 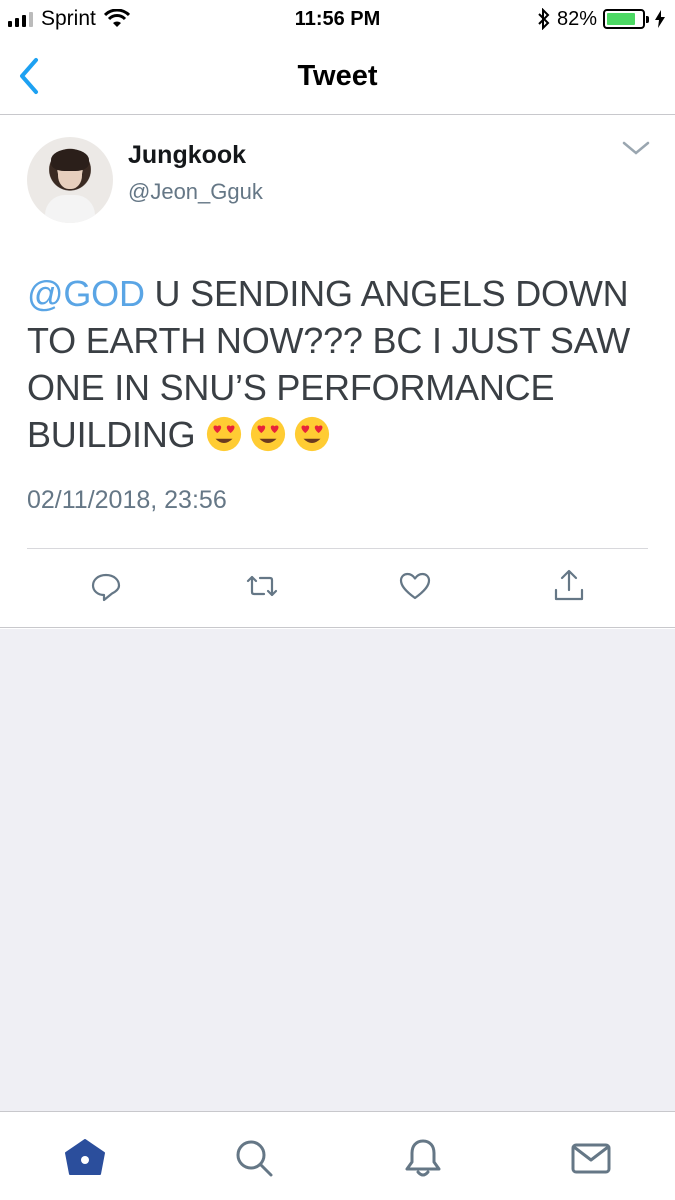 I want to click on retweet-icon, so click(x=262, y=586).